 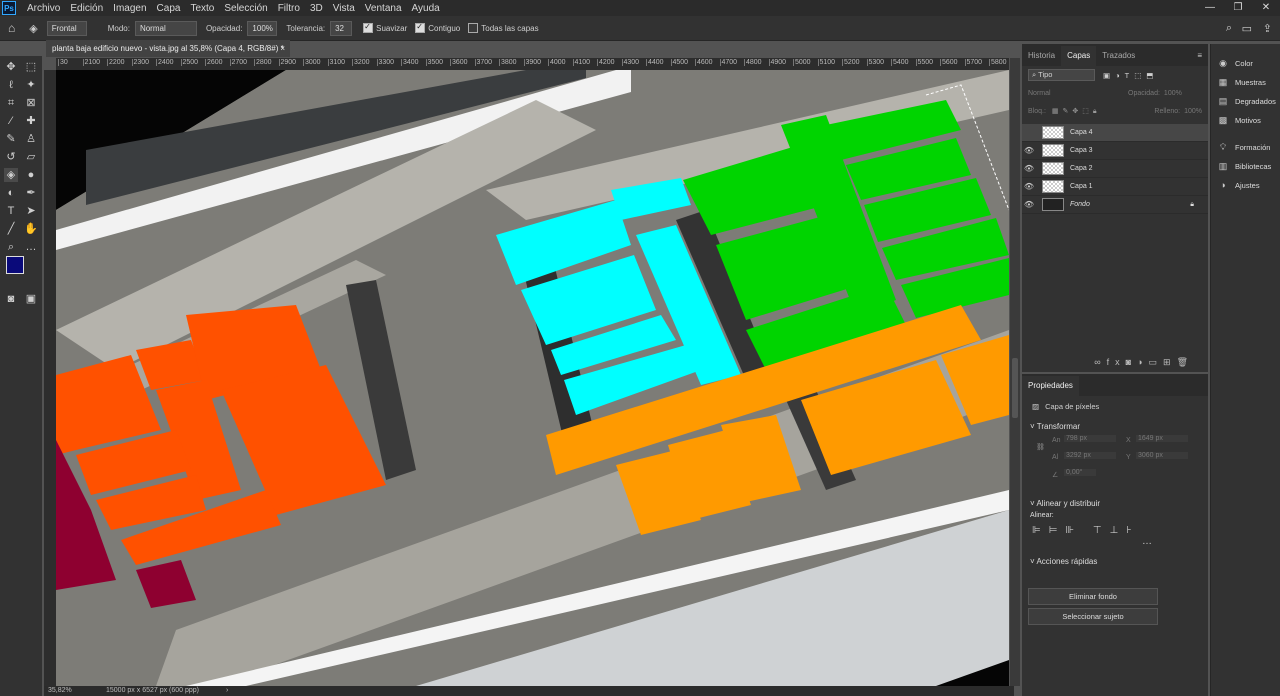 I want to click on tab-propiedades: Propiedades, so click(x=1050, y=386).